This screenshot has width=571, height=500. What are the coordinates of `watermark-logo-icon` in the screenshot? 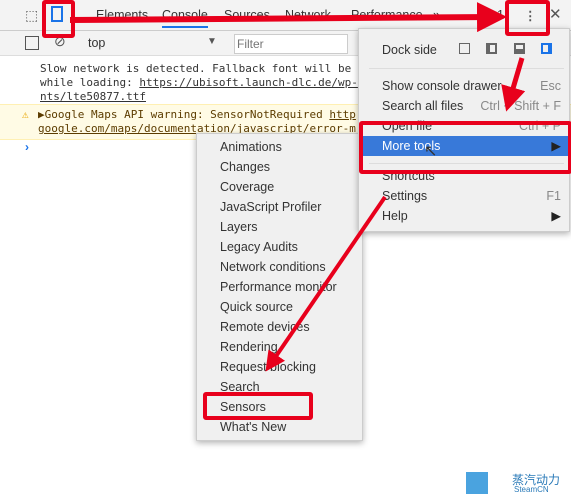 It's located at (477, 483).